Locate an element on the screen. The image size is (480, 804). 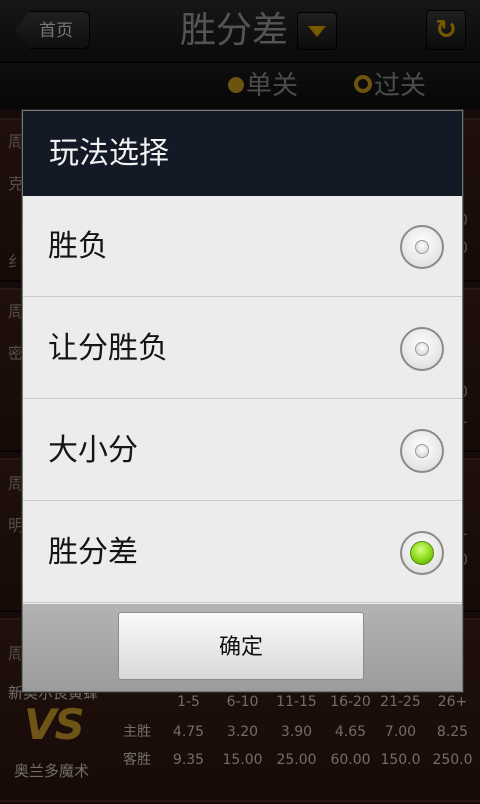
option-label: 让分胜负 is located at coordinates (108, 348).